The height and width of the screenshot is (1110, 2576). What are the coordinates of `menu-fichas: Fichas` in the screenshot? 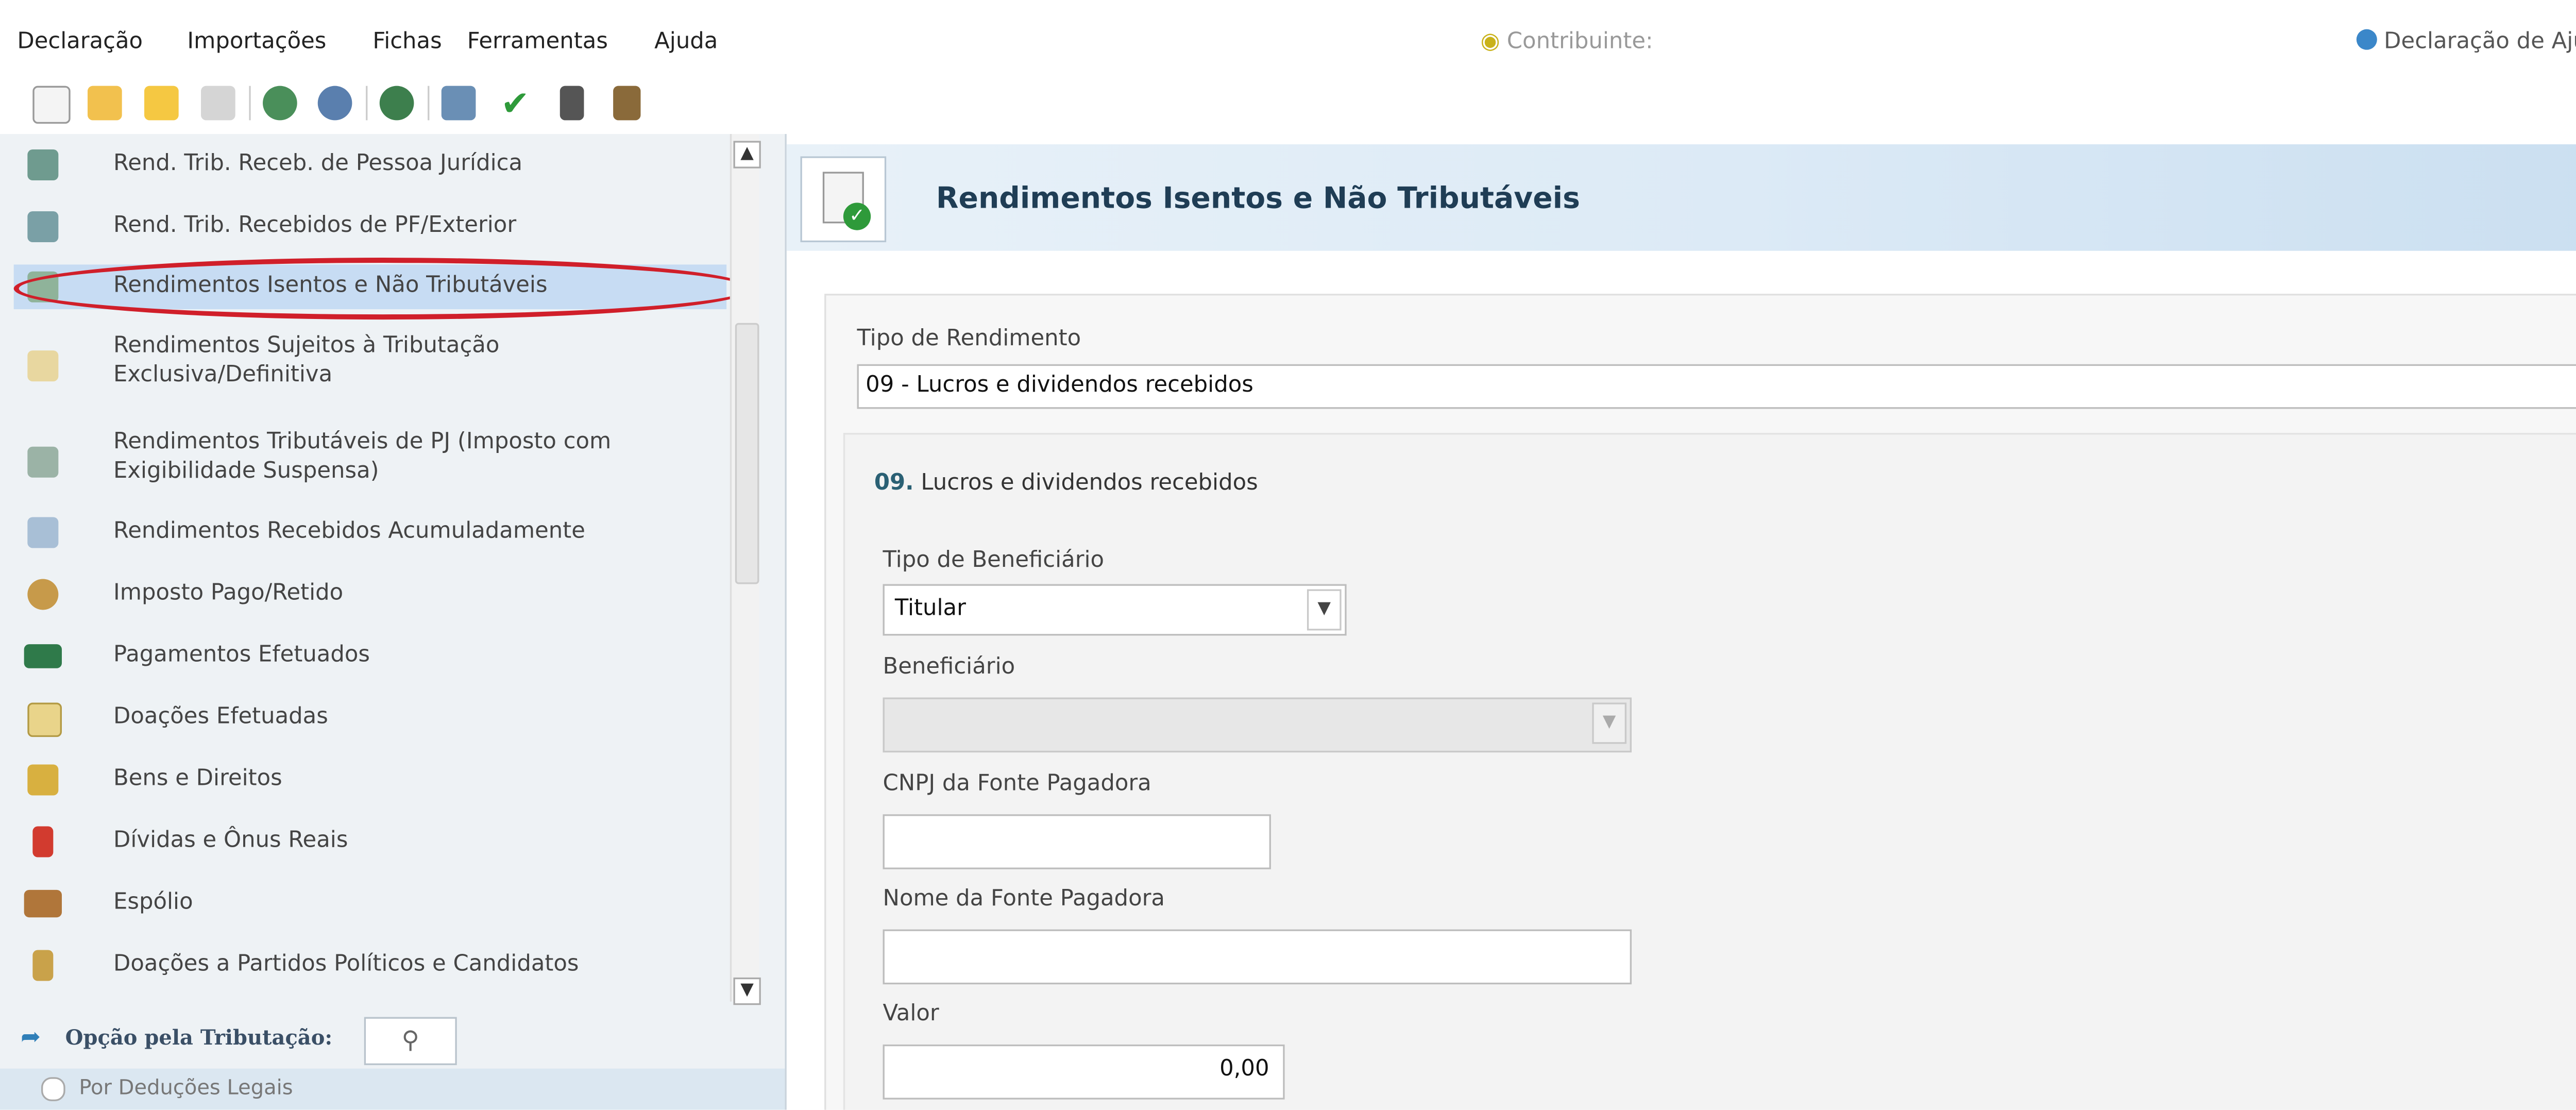 It's located at (407, 42).